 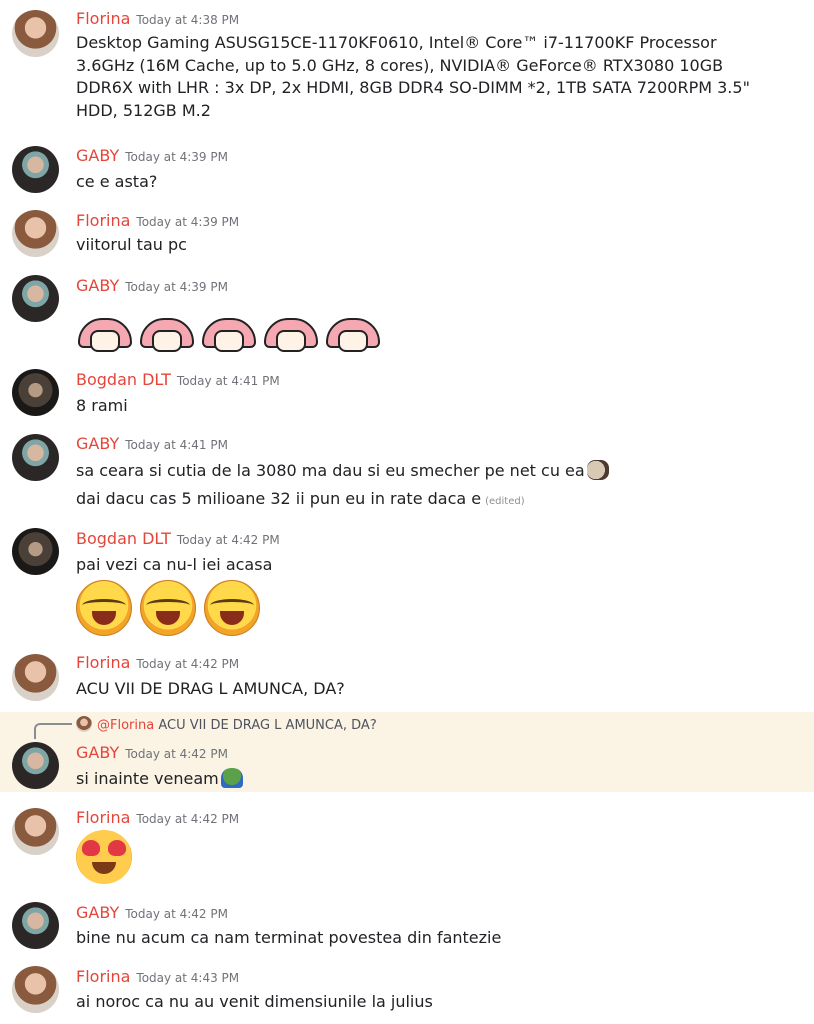 I want to click on message-text-part: si inainte veneam, so click(x=147, y=778).